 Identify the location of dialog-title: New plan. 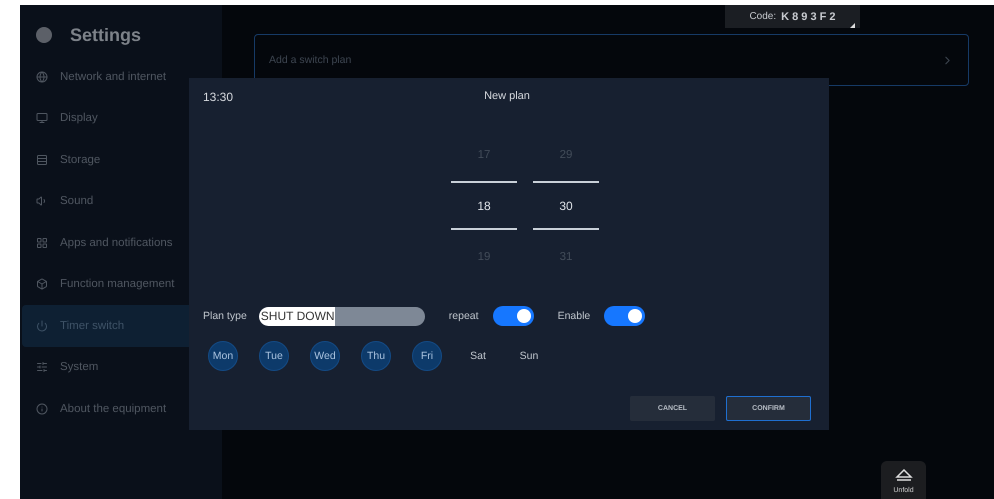
(507, 97).